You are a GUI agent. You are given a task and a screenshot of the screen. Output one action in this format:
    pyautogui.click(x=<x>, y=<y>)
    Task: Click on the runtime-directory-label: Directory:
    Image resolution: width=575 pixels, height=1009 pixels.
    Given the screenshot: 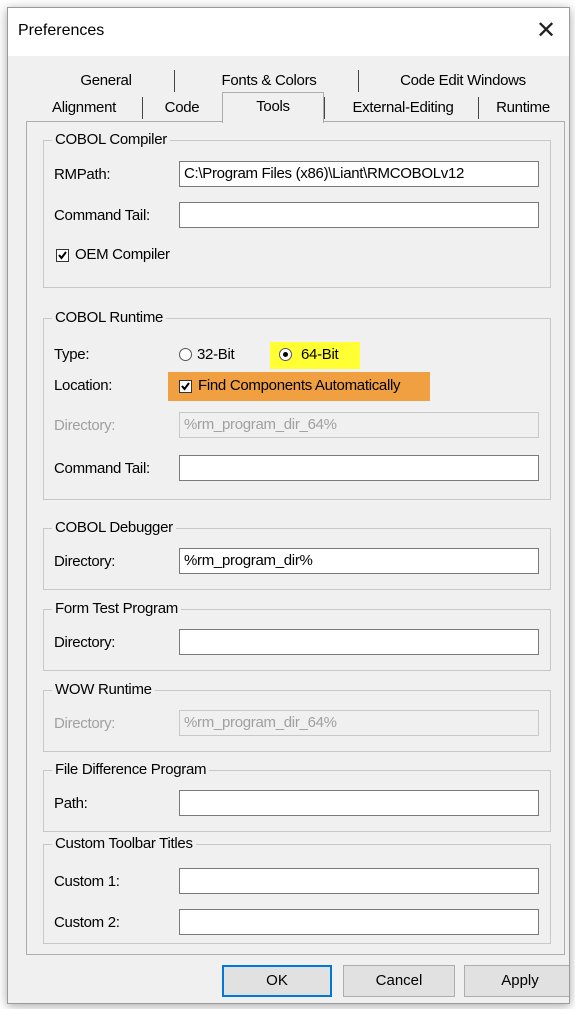 What is the action you would take?
    pyautogui.click(x=85, y=425)
    